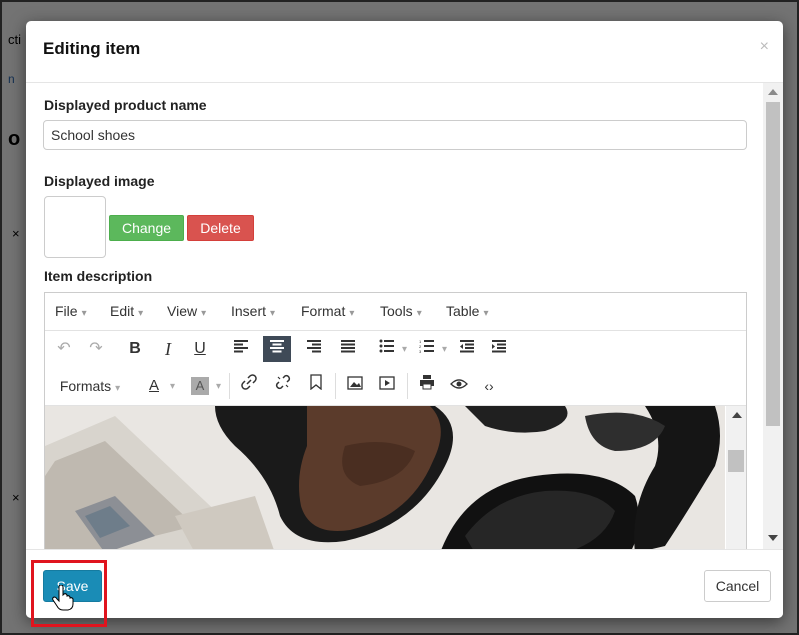 Image resolution: width=799 pixels, height=635 pixels. What do you see at coordinates (75, 227) in the screenshot?
I see `image-preview` at bounding box center [75, 227].